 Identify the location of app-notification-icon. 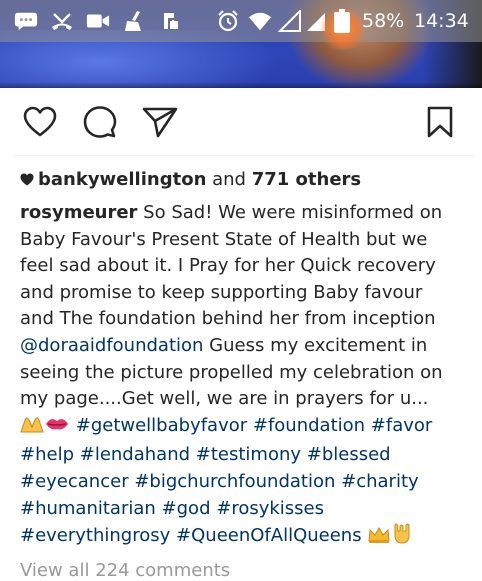
(170, 21).